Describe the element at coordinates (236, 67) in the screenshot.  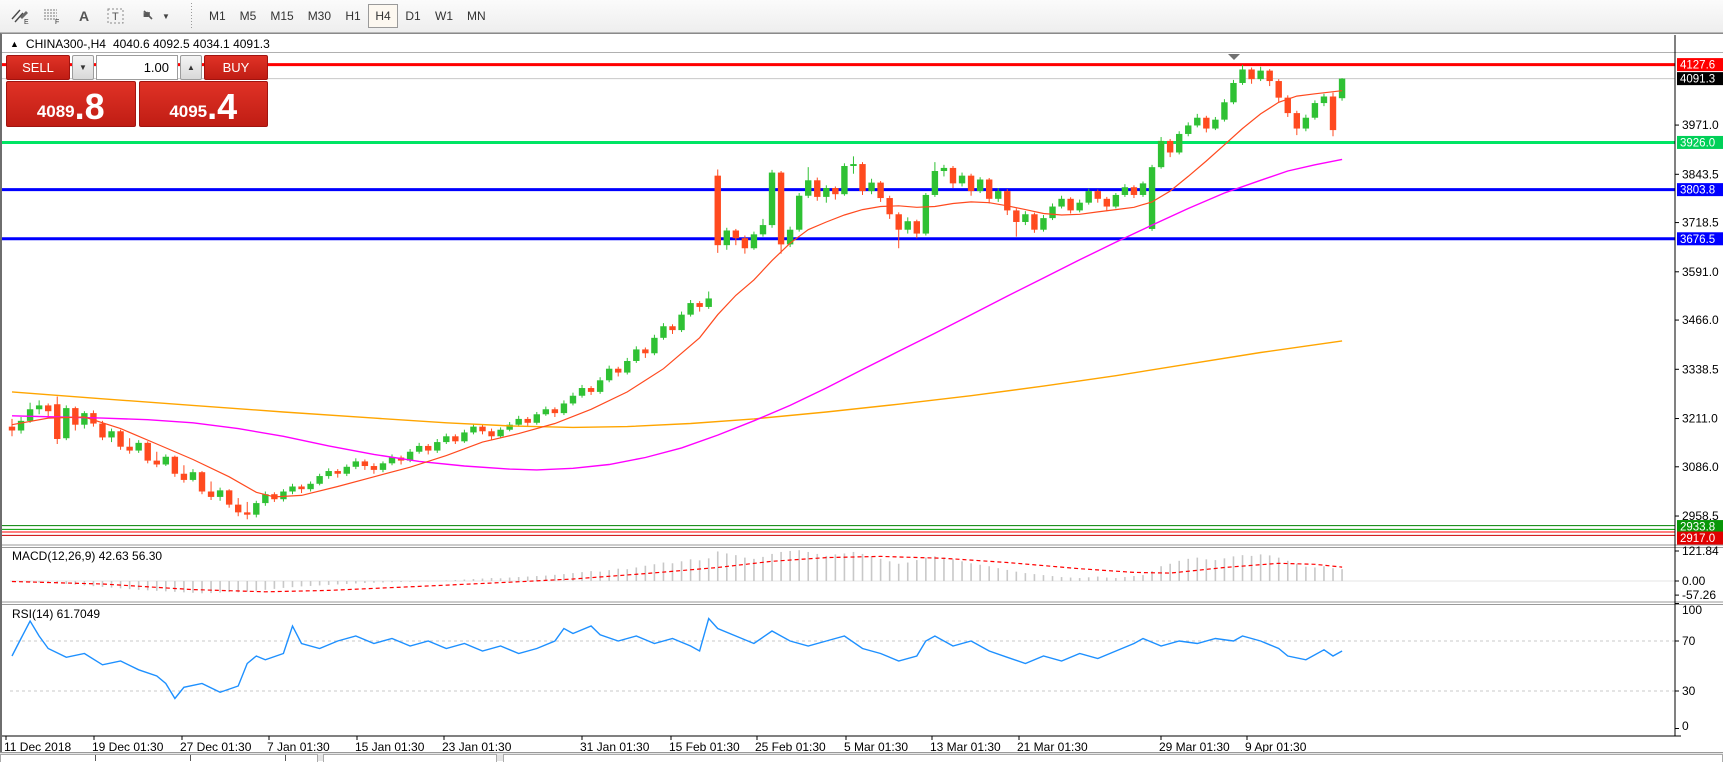
I see `buy-button: BUY` at that location.